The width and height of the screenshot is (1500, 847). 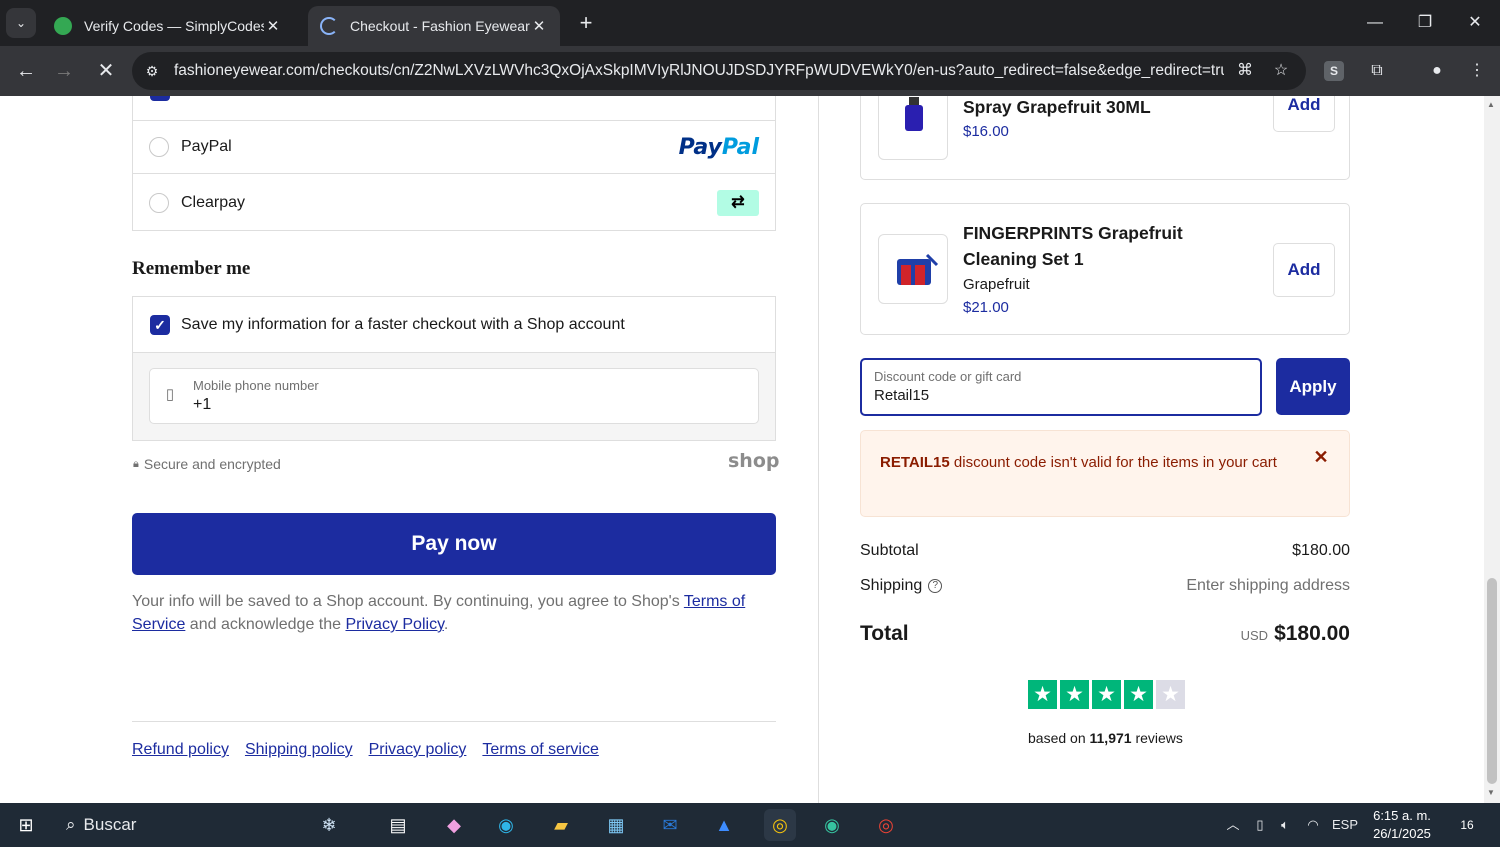 What do you see at coordinates (1105, 634) in the screenshot?
I see `total-row: Total USD $180.00` at bounding box center [1105, 634].